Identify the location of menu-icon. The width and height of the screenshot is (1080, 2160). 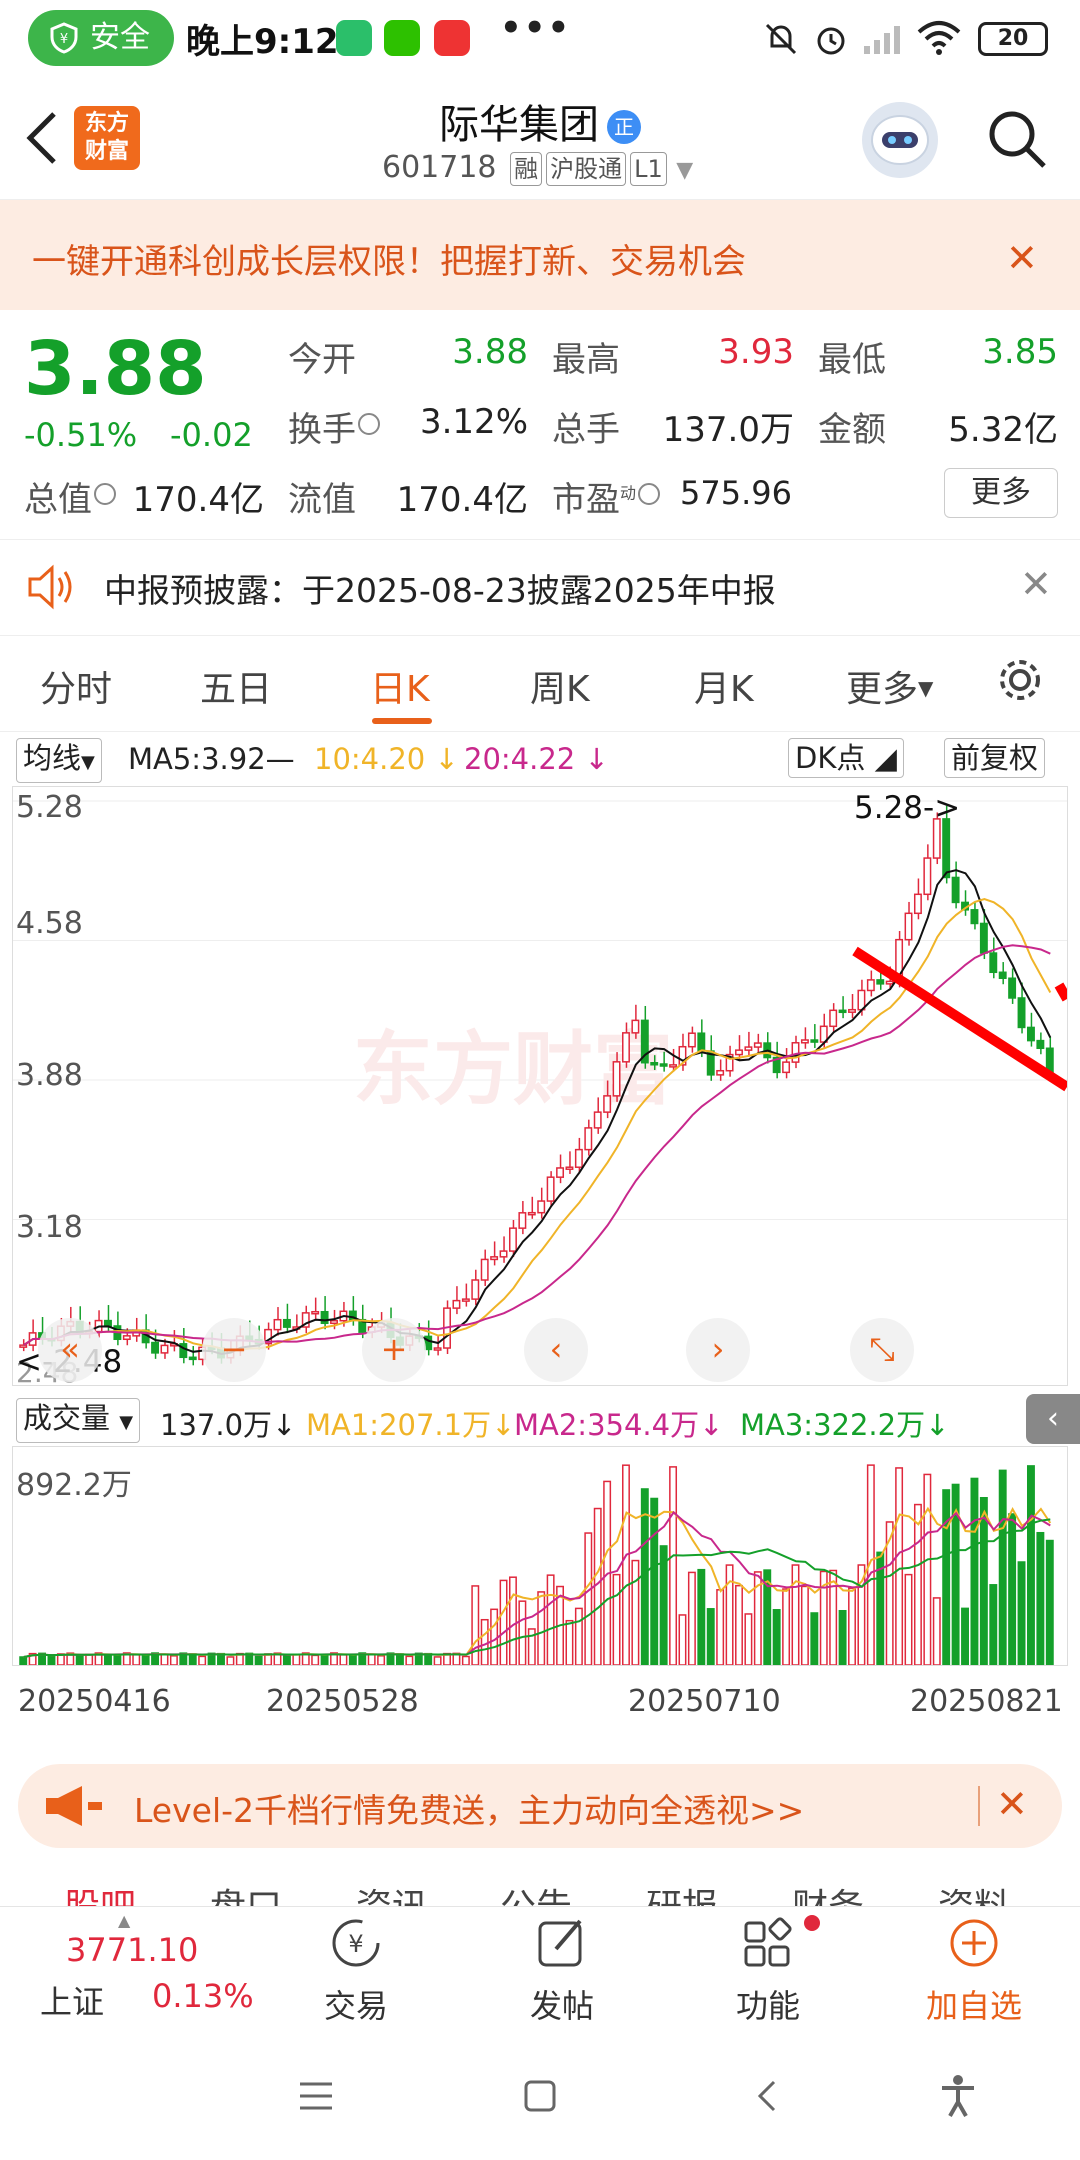
(316, 2096).